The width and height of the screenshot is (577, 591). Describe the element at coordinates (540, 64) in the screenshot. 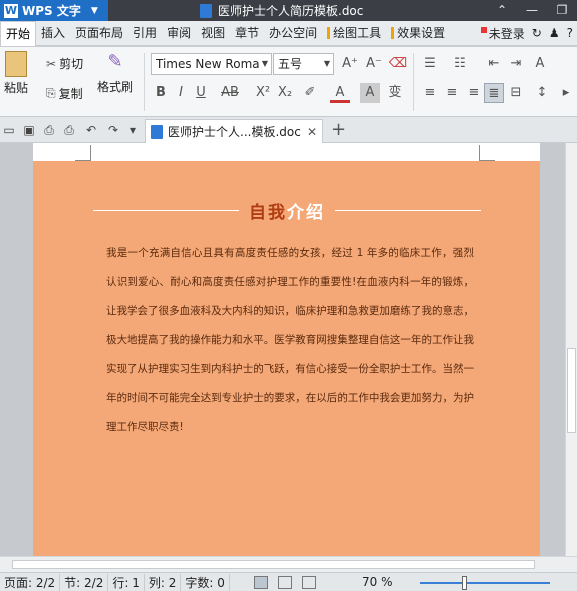

I see `text-style-icon: A` at that location.